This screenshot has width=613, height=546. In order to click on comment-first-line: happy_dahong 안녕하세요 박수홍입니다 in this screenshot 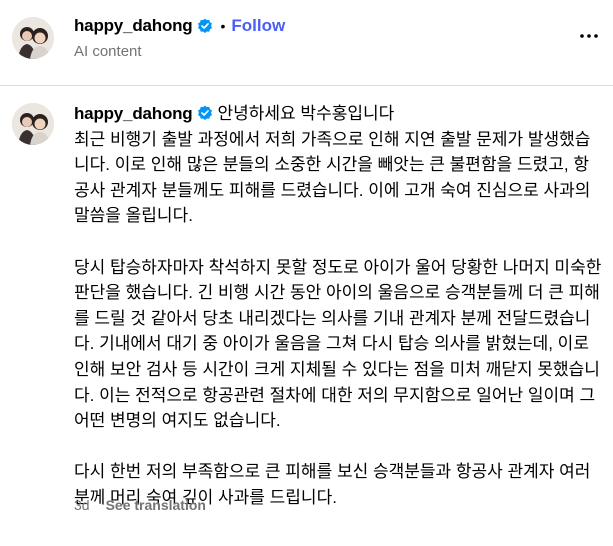, I will do `click(339, 114)`.